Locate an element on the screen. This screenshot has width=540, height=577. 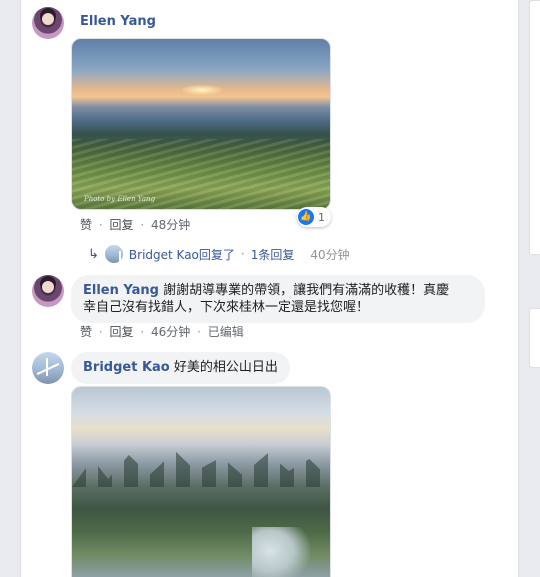
comment-author: Bridget Kao is located at coordinates (126, 367).